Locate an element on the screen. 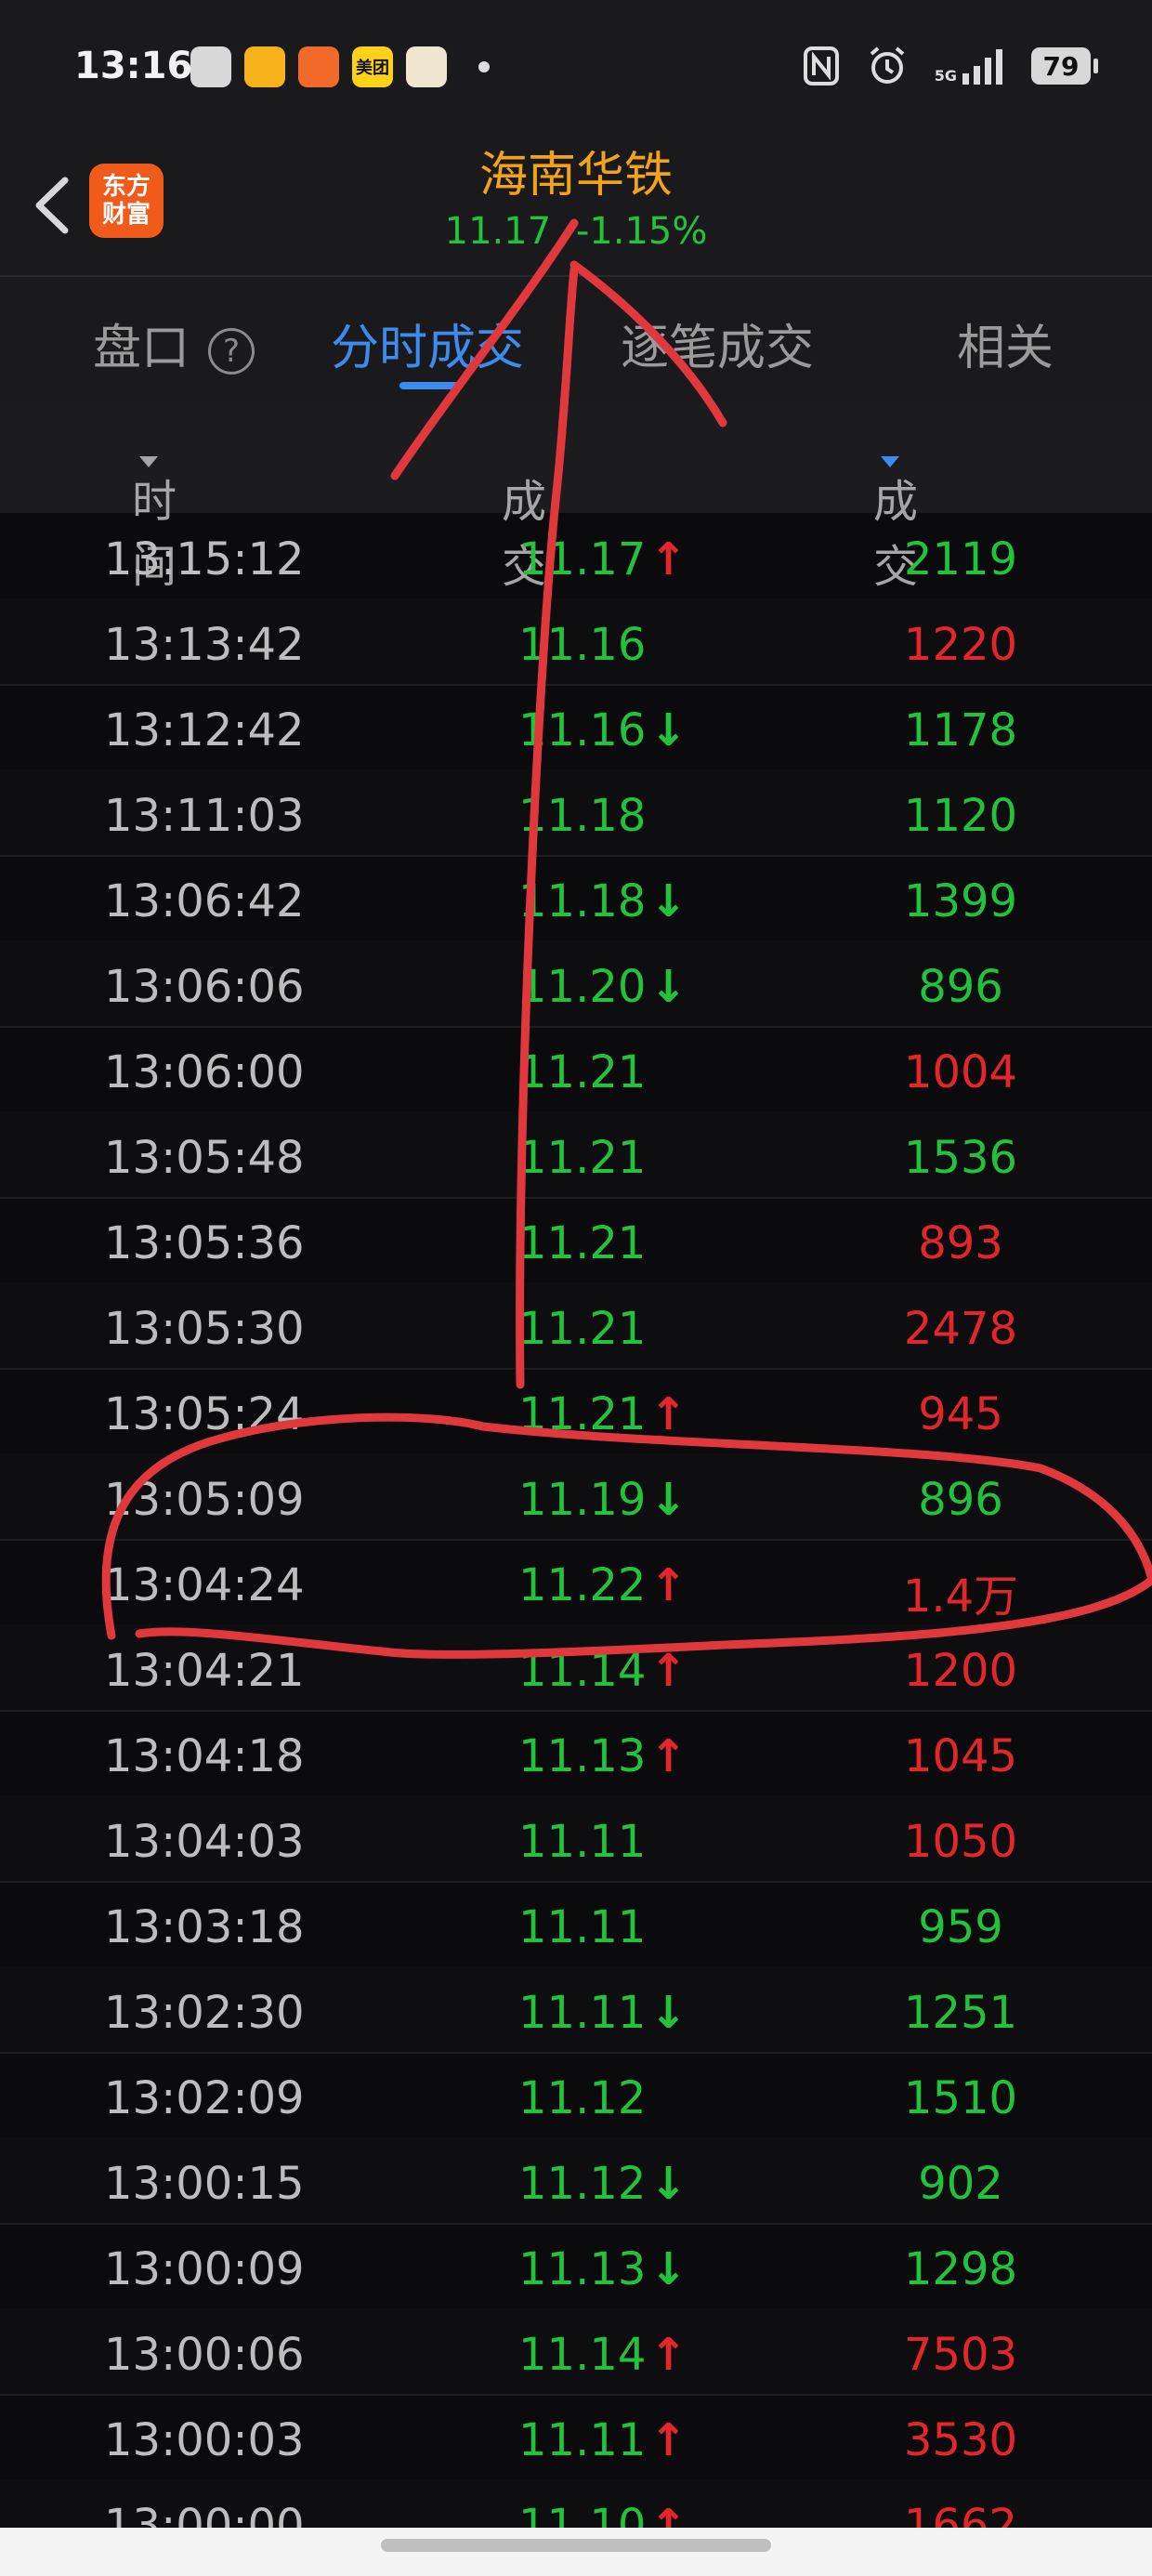 This screenshot has height=2576, width=1152. trade-volume: 1298 is located at coordinates (961, 2269).